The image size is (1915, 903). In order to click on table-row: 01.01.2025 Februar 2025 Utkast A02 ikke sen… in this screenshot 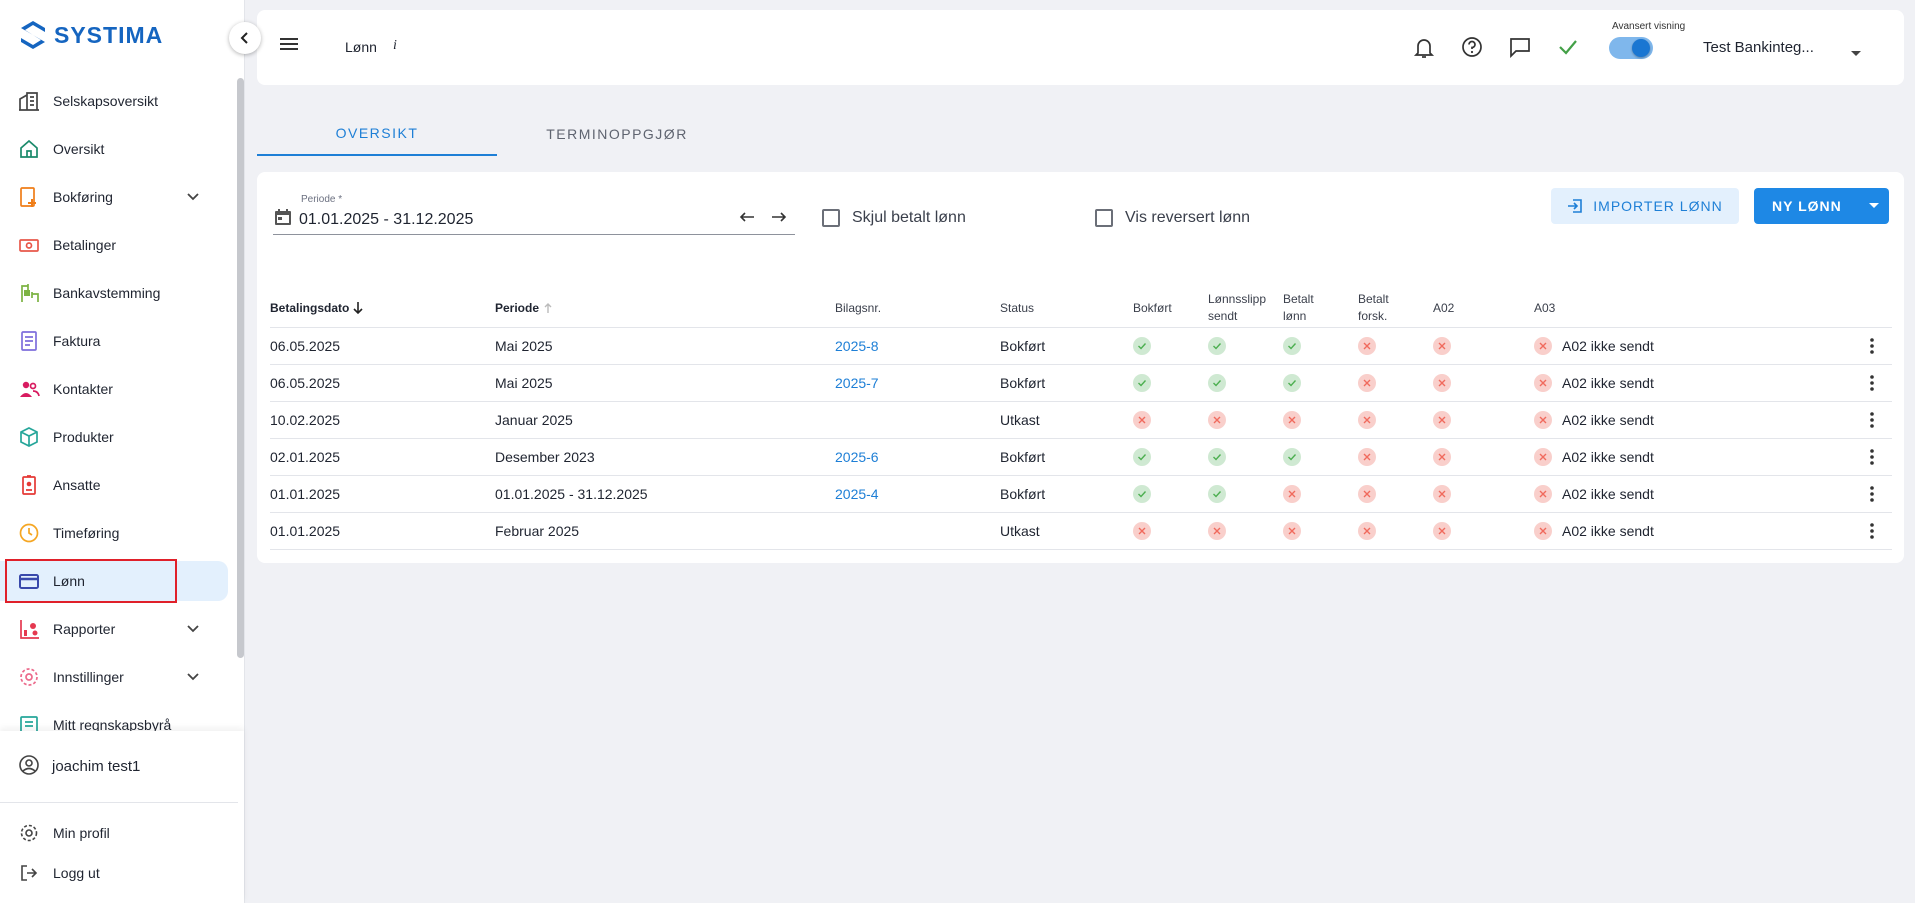, I will do `click(1081, 531)`.